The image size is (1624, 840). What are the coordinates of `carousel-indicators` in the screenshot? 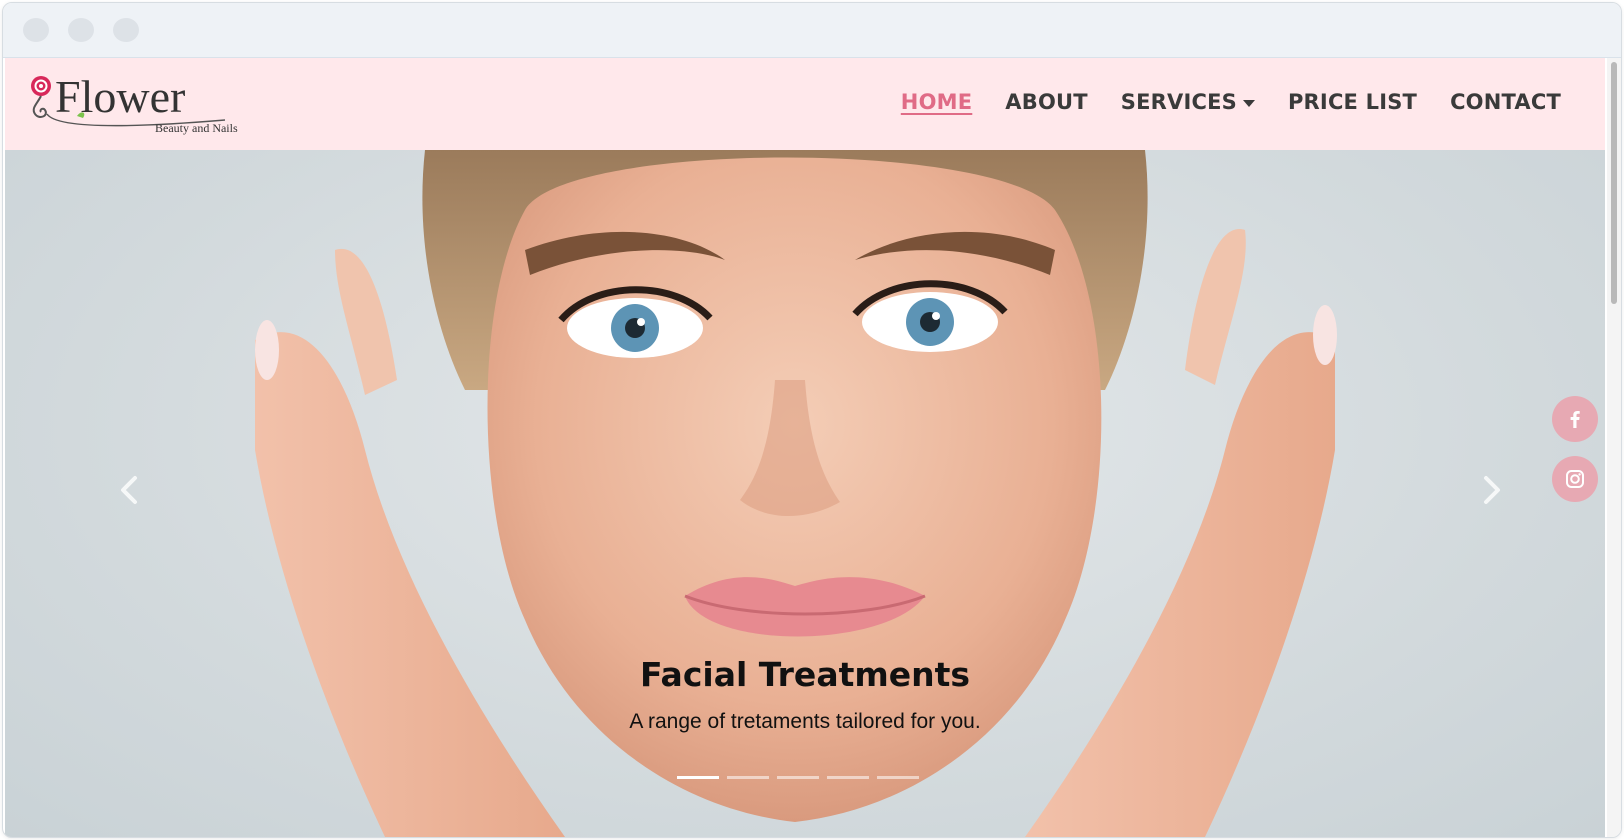 It's located at (798, 777).